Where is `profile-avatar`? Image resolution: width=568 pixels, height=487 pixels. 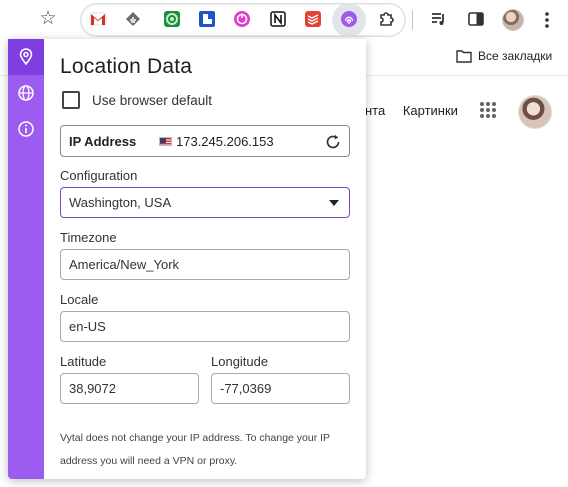
profile-avatar is located at coordinates (513, 20).